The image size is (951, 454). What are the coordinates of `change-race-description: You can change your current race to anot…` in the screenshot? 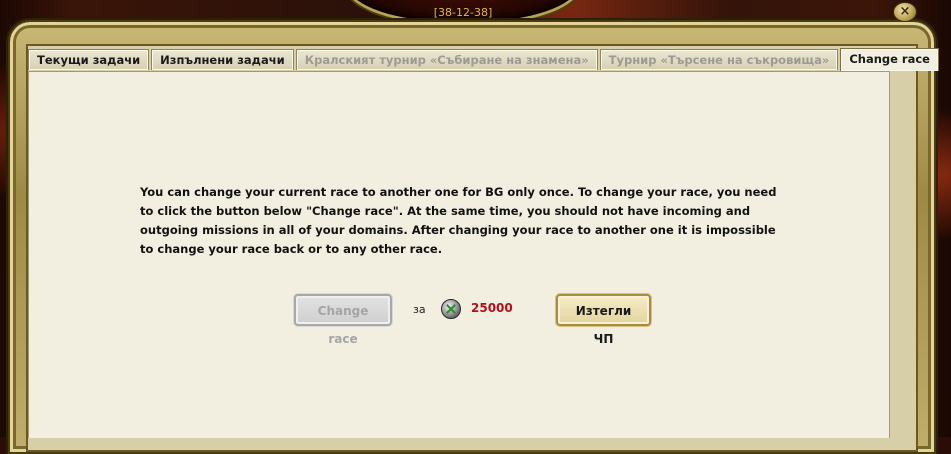 It's located at (458, 220).